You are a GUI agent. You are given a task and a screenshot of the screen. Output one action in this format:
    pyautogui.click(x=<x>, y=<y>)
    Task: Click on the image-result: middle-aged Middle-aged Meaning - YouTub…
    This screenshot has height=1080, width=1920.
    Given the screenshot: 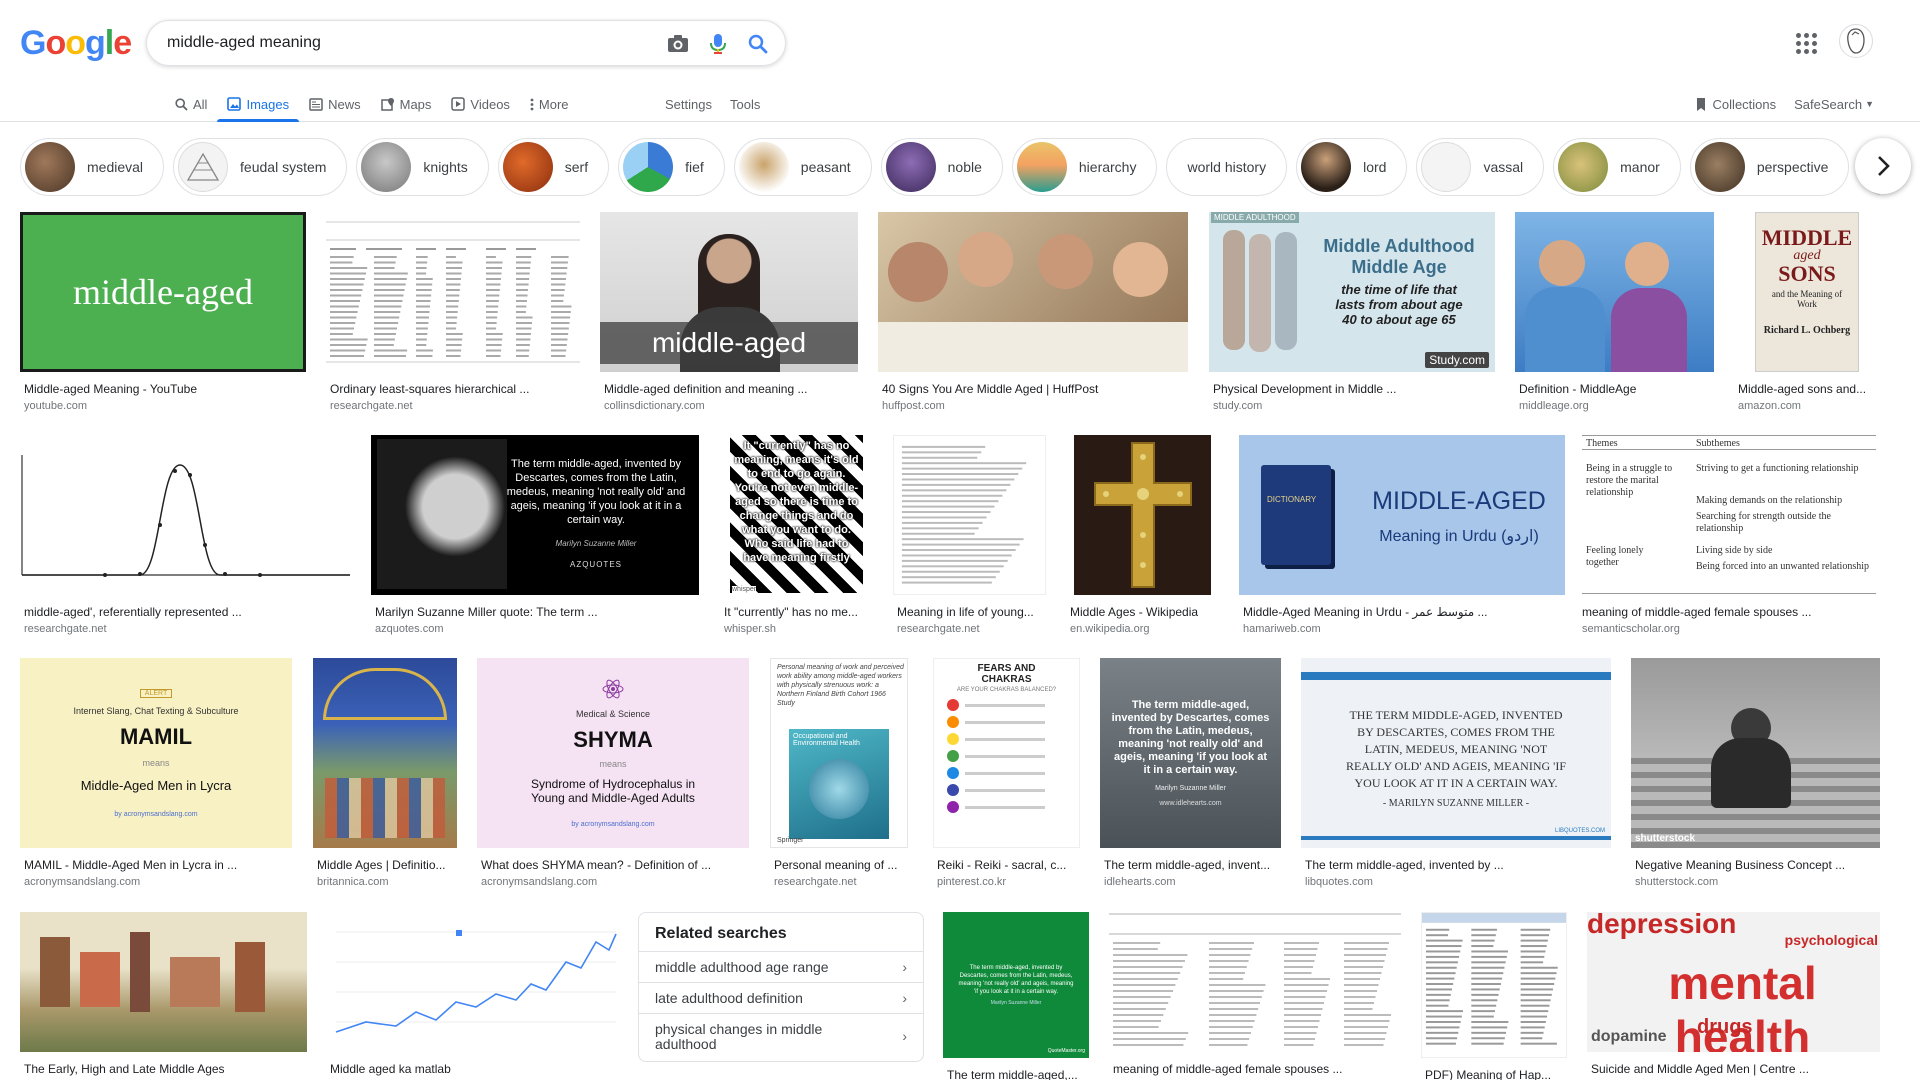 What is the action you would take?
    pyautogui.click(x=163, y=312)
    